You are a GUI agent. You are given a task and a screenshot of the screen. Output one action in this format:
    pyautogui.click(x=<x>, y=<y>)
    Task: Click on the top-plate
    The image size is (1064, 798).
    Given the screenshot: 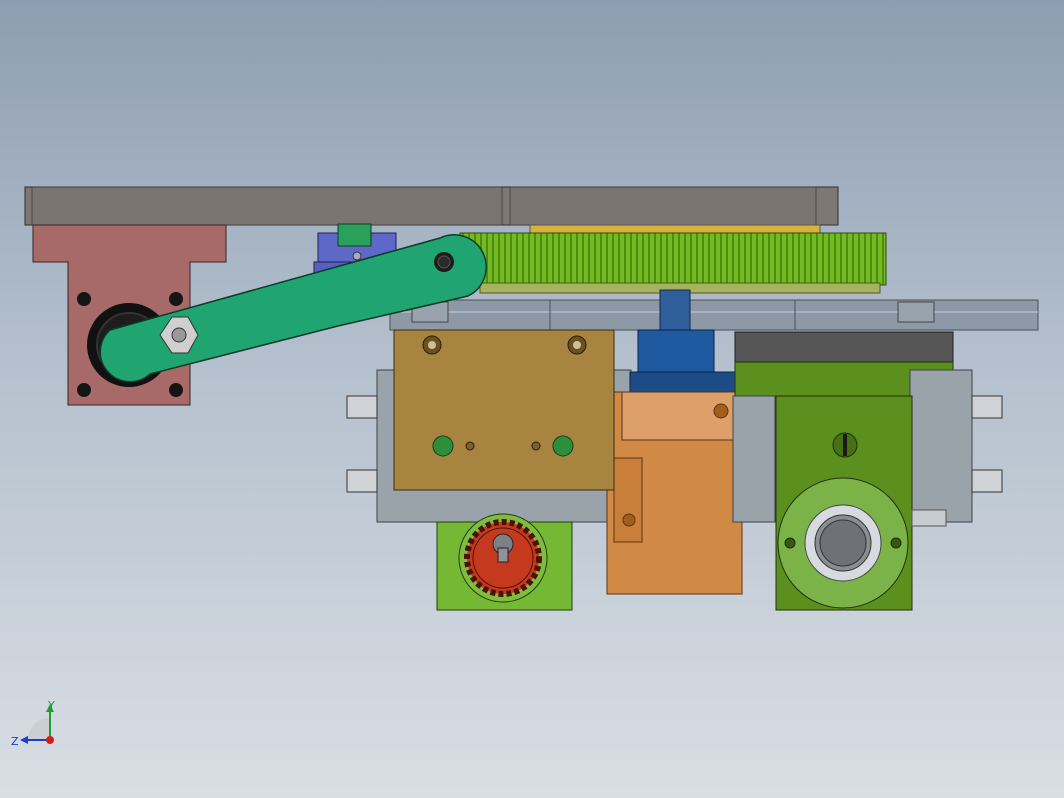 What is the action you would take?
    pyautogui.click(x=431, y=206)
    